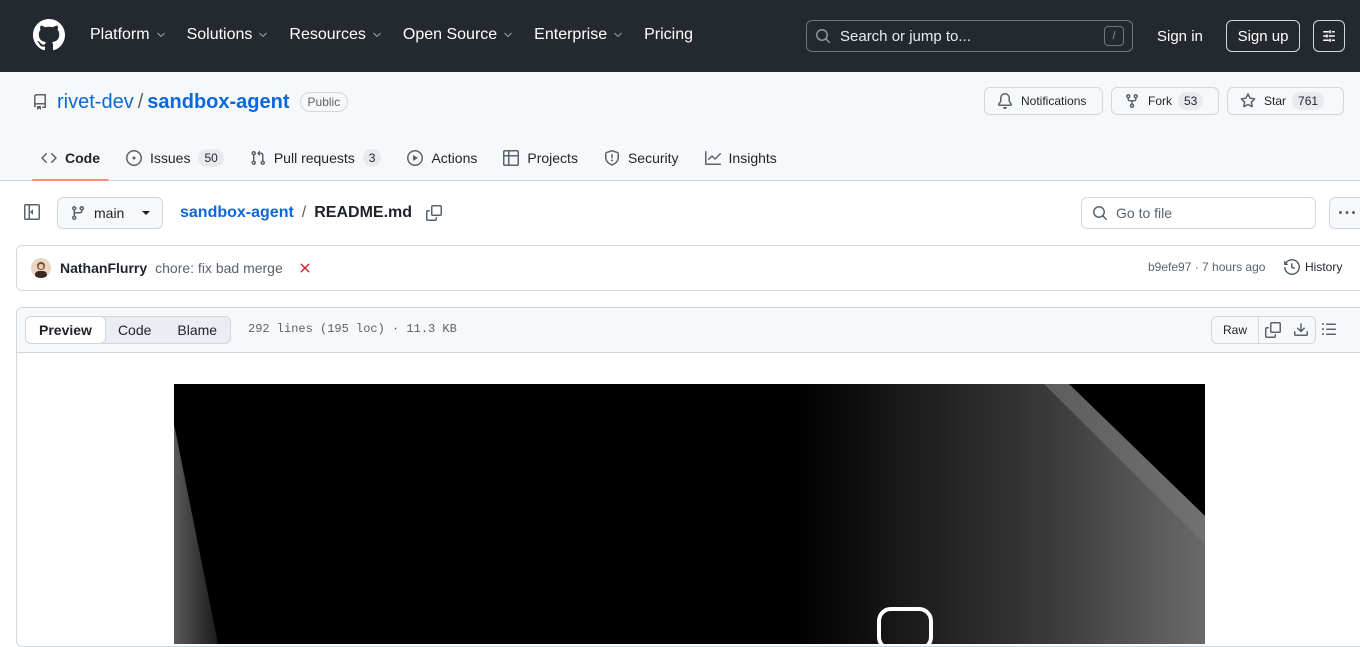  I want to click on shield-icon, so click(612, 158).